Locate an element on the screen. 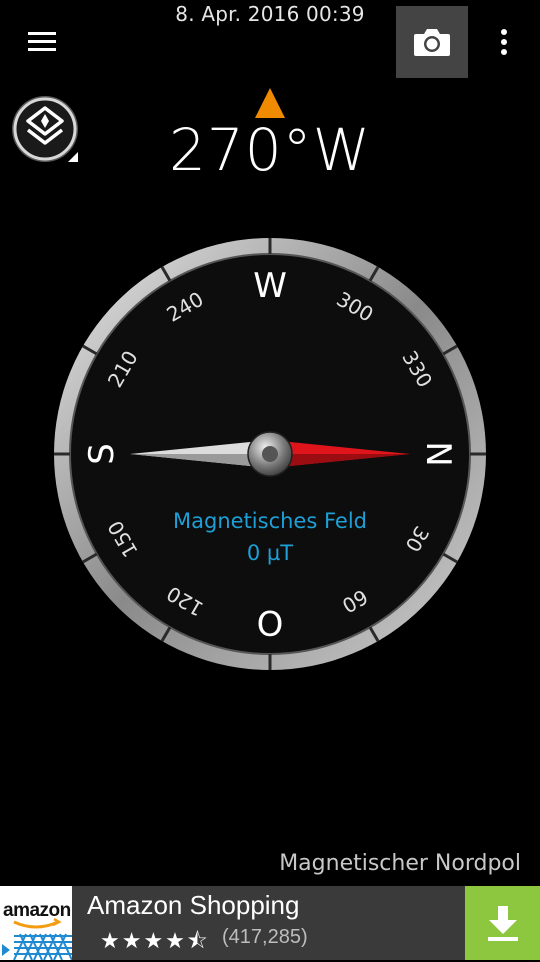  menu-icon is located at coordinates (42, 41).